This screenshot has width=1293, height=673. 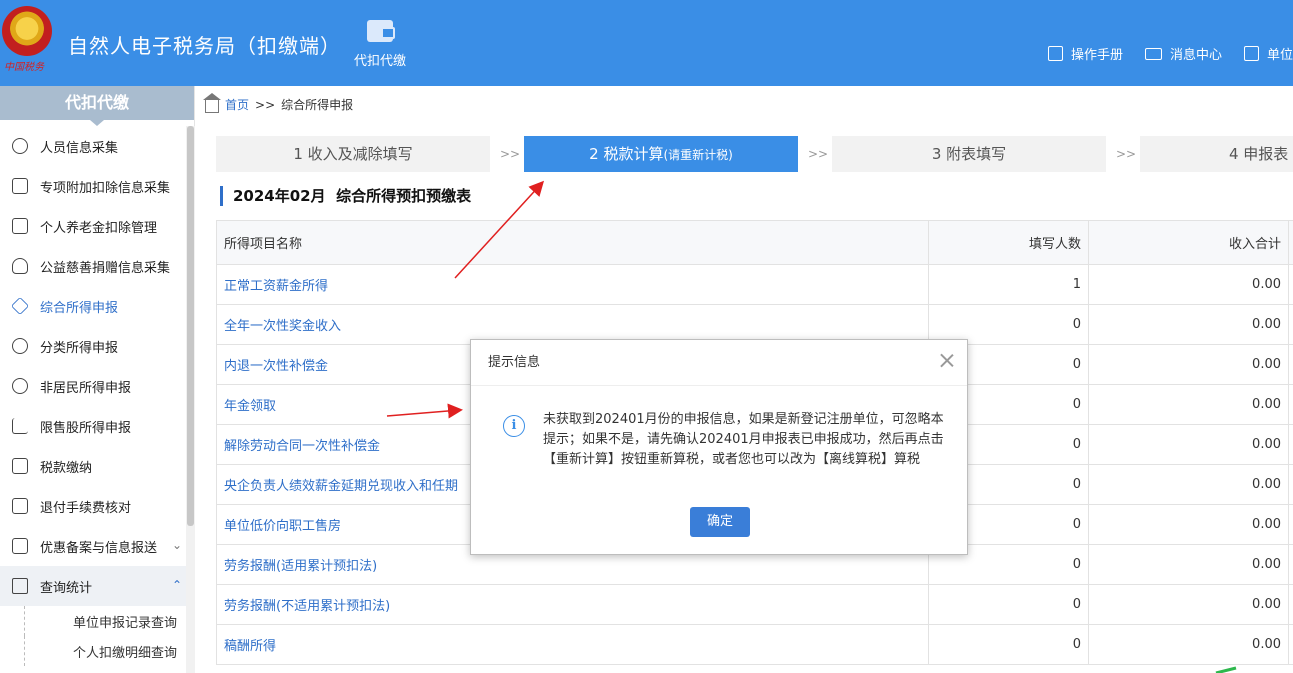 I want to click on person-icon, so click(x=20, y=146).